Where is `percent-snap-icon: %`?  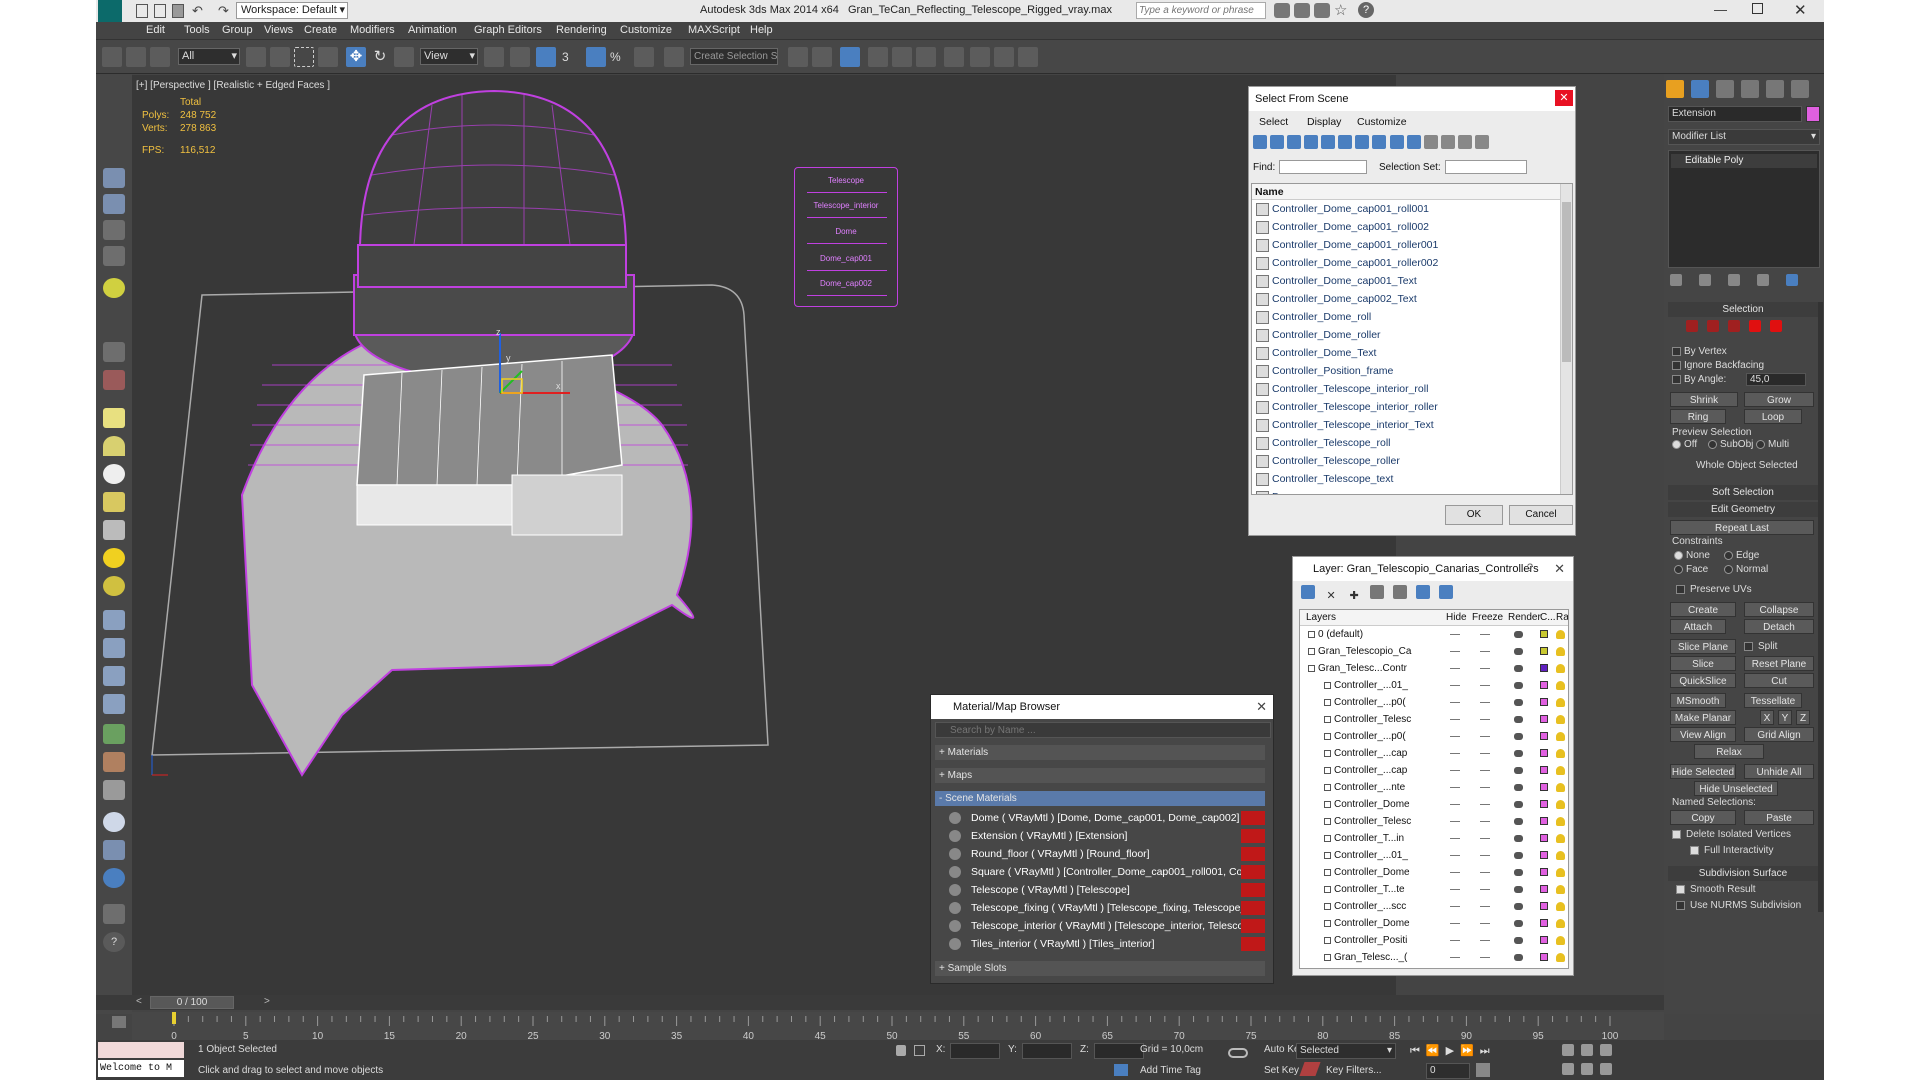
percent-snap-icon: % is located at coordinates (620, 57).